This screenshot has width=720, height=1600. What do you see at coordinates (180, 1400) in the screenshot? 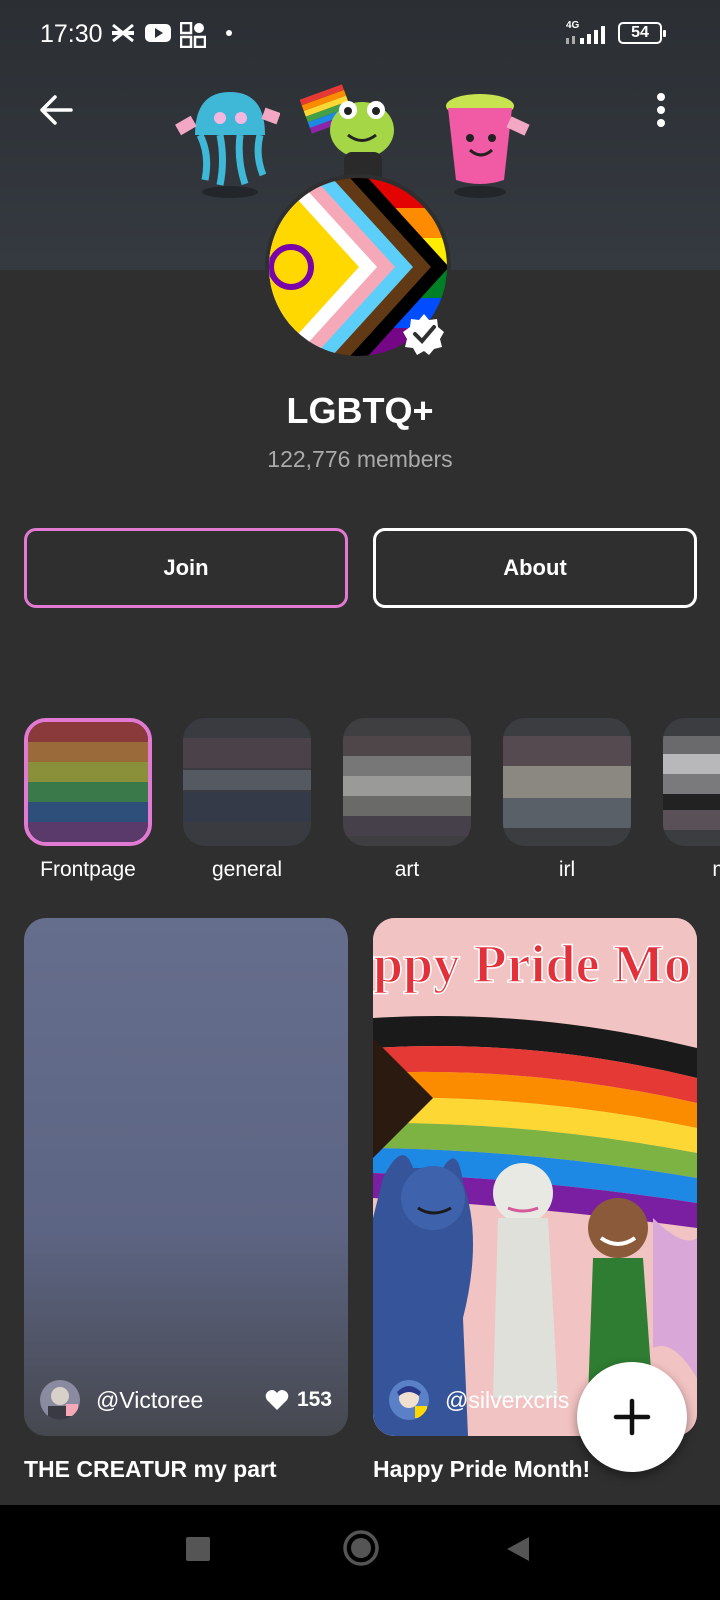
I see `author-handle: @Victoree` at bounding box center [180, 1400].